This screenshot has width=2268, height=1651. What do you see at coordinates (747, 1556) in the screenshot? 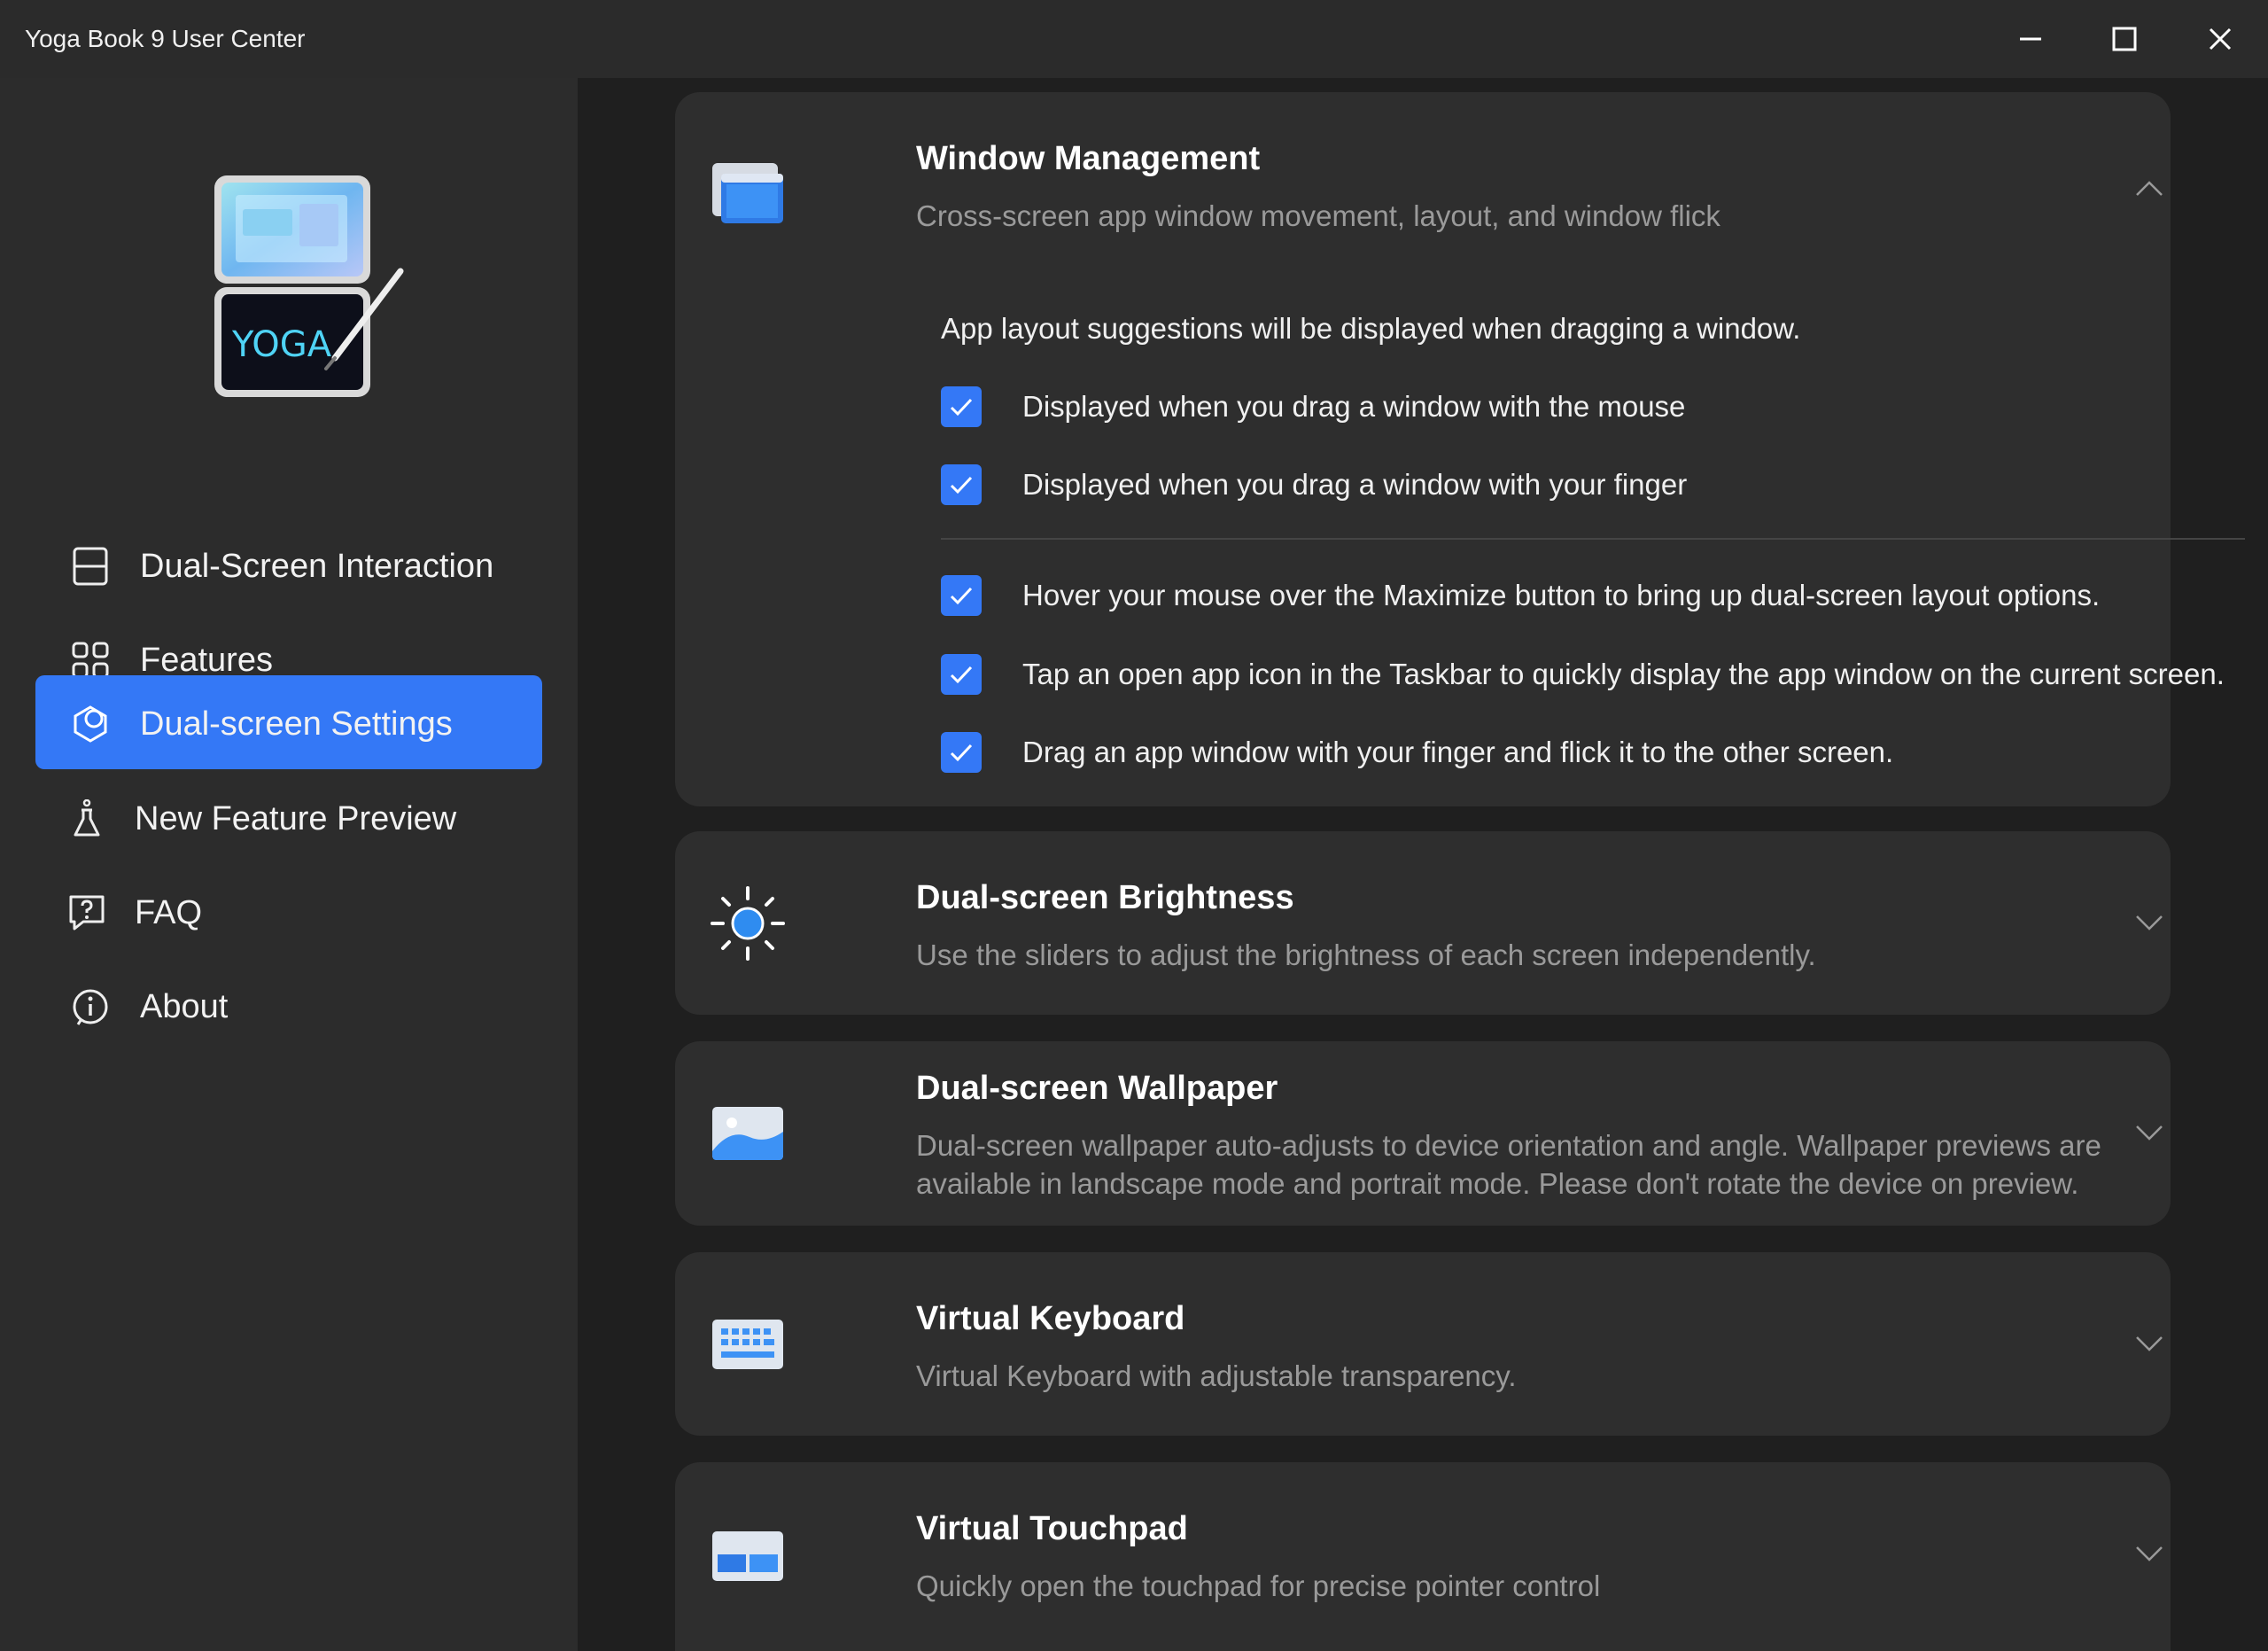
I see `touchpad-icon` at bounding box center [747, 1556].